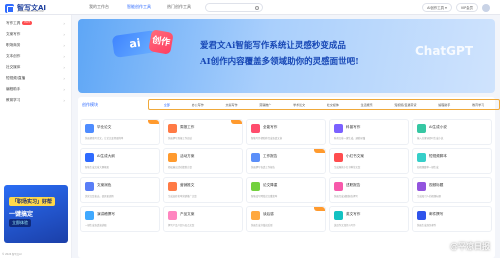 Image resolution: width=500 pixels, height=258 pixels. Describe the element at coordinates (350, 138) in the screenshot. I see `tool-description: 科普文章一键生成，通俗易懂` at that location.